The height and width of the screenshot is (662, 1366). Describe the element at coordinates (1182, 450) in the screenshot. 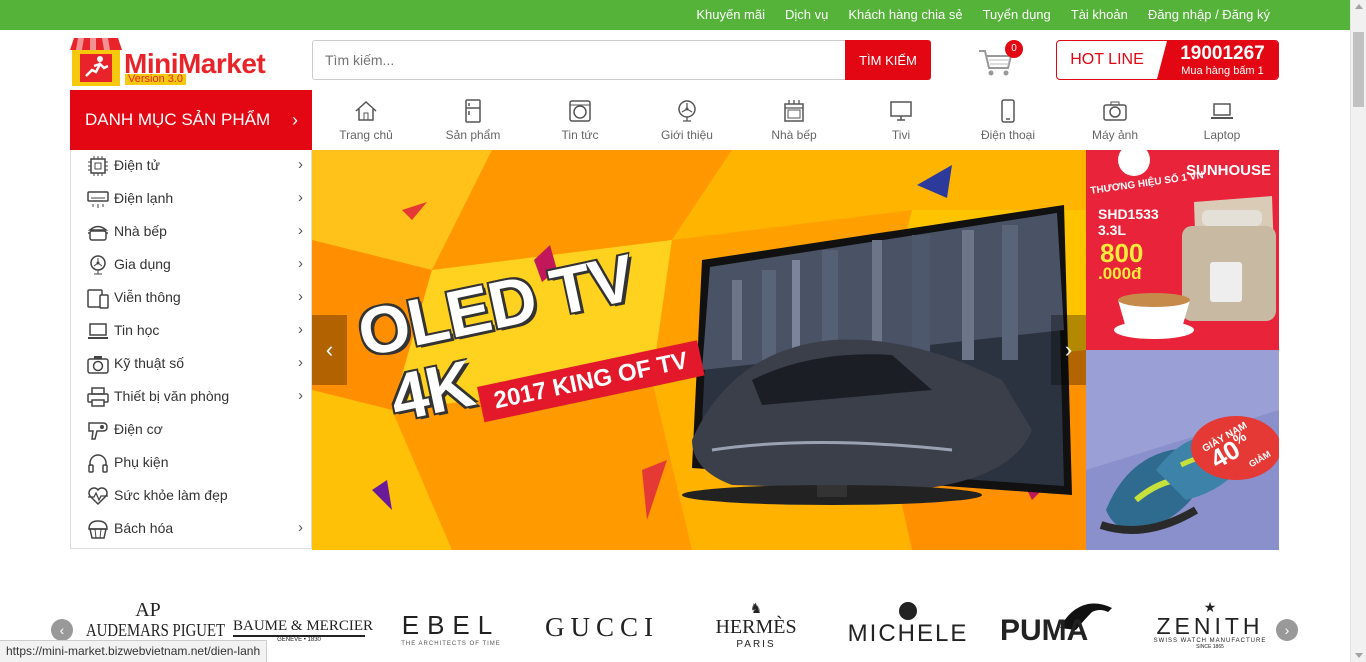

I see `side-ad-shoes: GIÀY NAM 40% GIẢM` at that location.